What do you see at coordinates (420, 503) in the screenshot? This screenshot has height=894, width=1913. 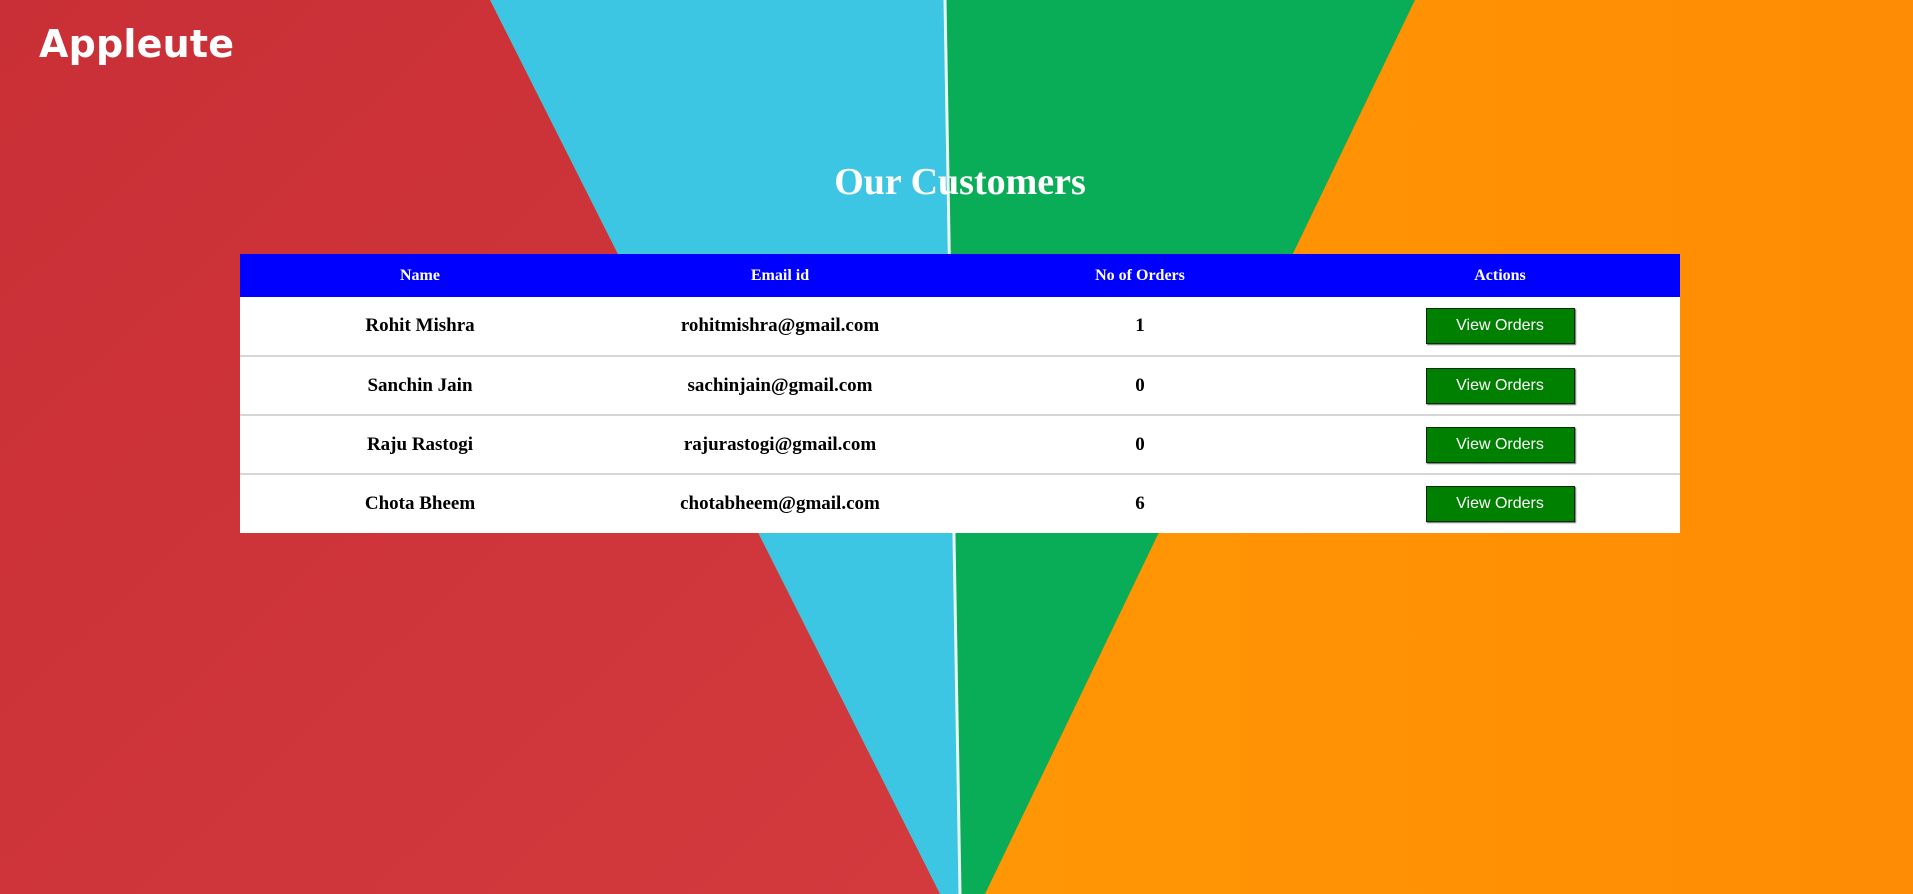 I see `customer-name: Chota Bheem` at bounding box center [420, 503].